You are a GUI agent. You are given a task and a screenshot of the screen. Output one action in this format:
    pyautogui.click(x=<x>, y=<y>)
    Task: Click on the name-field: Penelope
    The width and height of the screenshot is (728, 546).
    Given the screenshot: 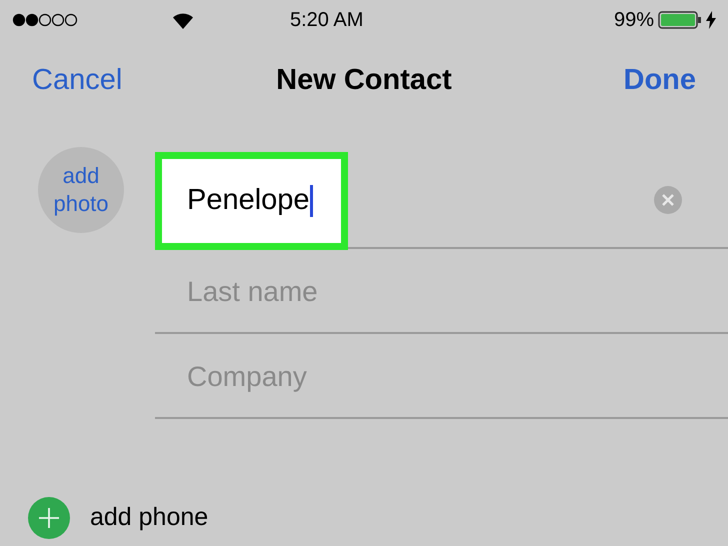 What is the action you would take?
    pyautogui.click(x=251, y=201)
    